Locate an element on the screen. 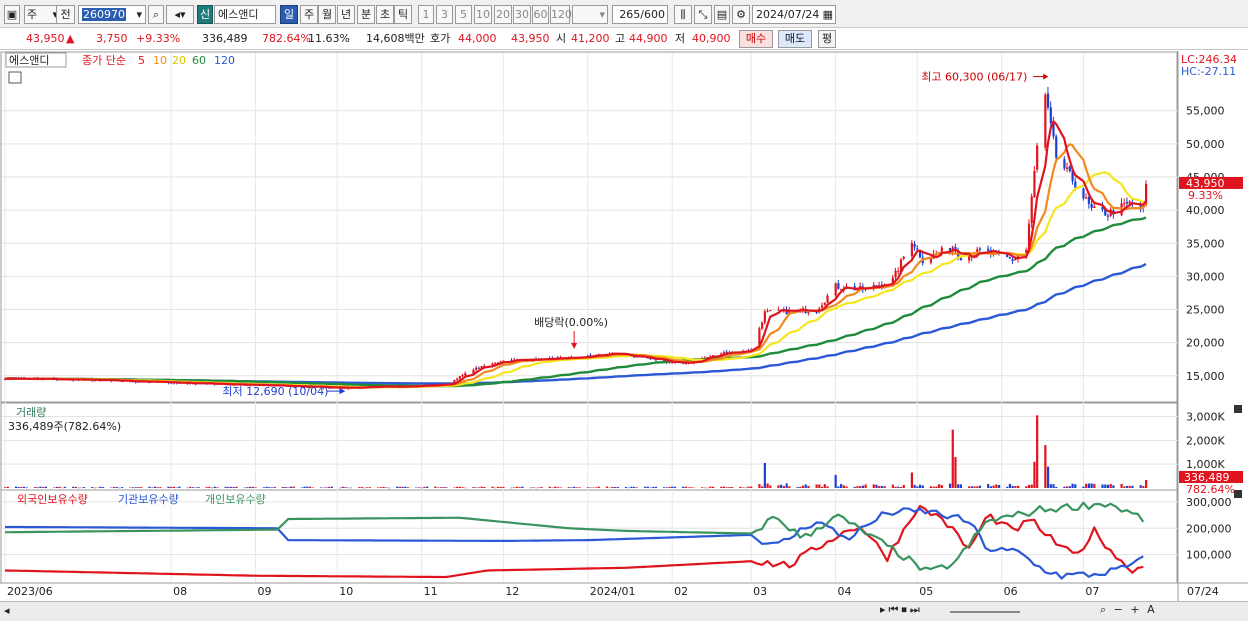 This screenshot has height=621, width=1248. scroll-left-icon: ◂ is located at coordinates (7, 610).